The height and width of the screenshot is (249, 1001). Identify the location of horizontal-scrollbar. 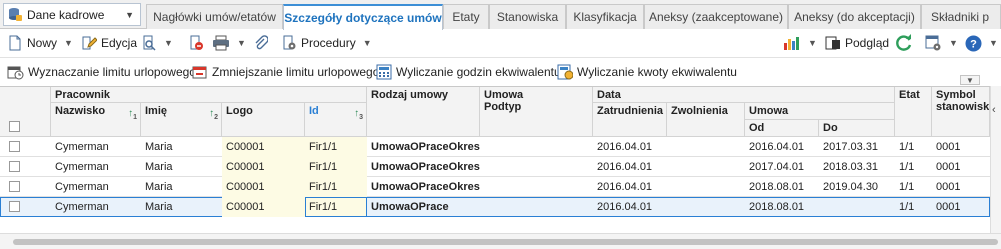
(500, 241).